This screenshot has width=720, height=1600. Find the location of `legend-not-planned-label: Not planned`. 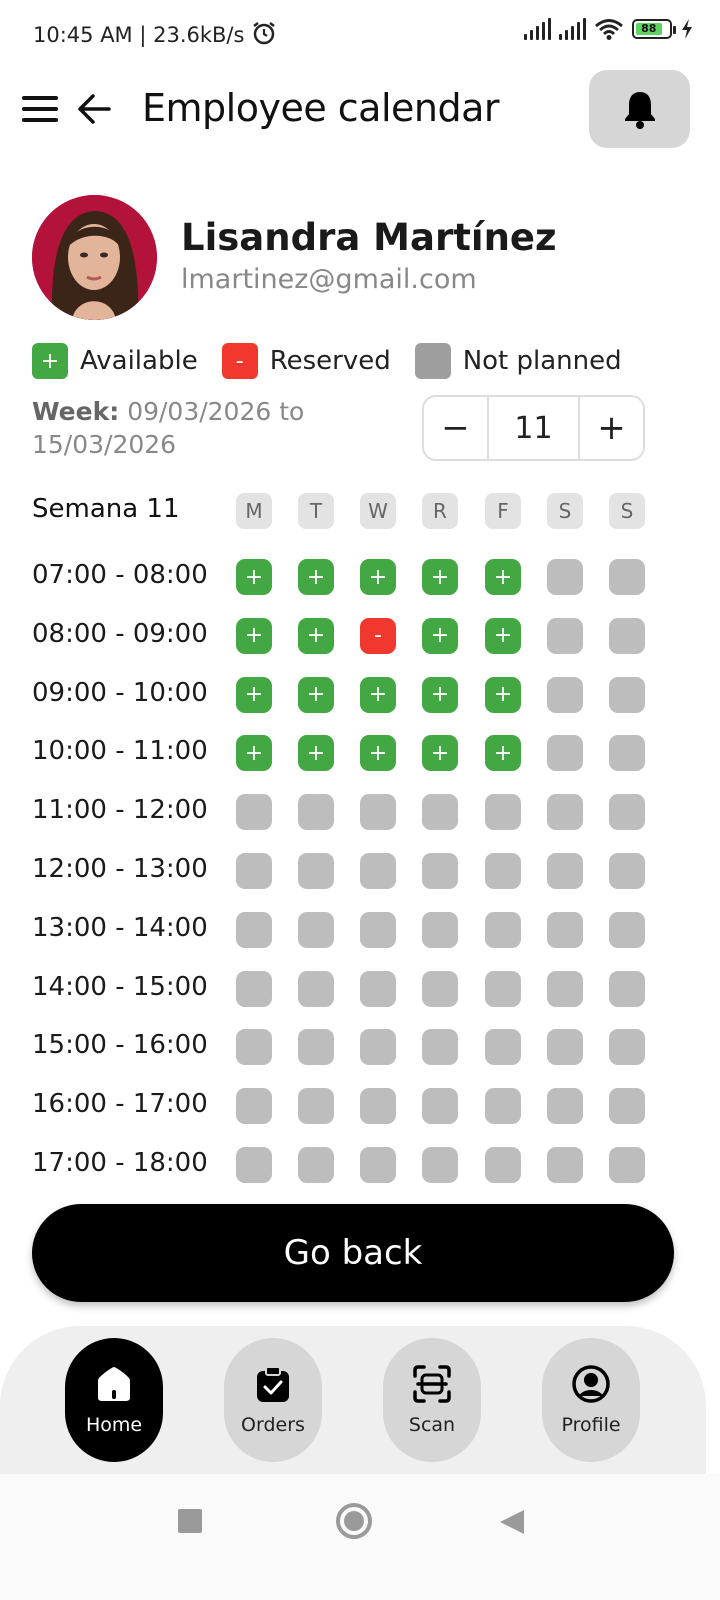

legend-not-planned-label: Not planned is located at coordinates (542, 361).